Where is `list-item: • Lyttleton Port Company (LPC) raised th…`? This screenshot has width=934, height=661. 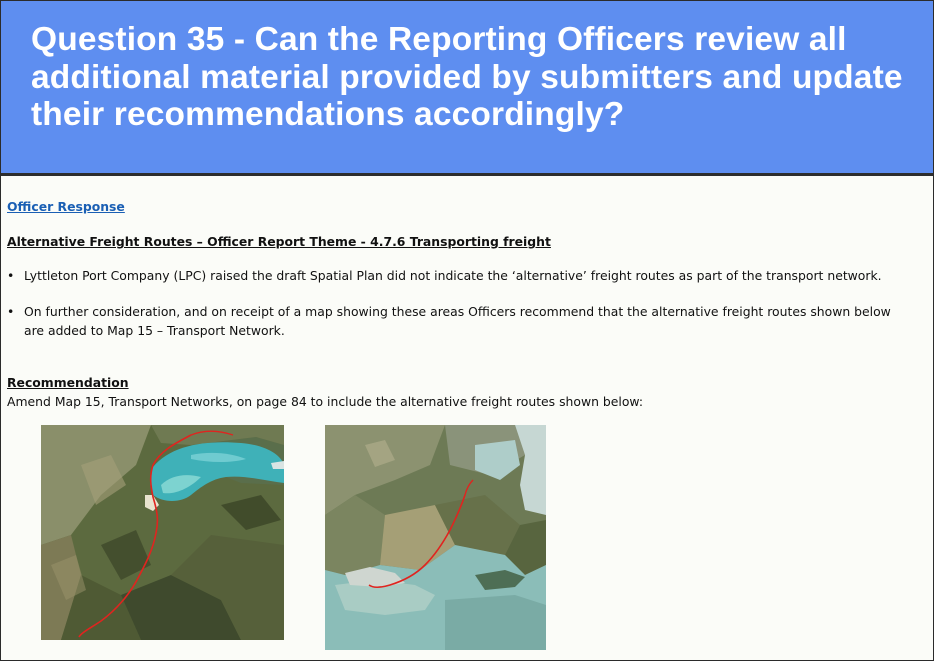 list-item: • Lyttleton Port Company (LPC) raised th… is located at coordinates (459, 275).